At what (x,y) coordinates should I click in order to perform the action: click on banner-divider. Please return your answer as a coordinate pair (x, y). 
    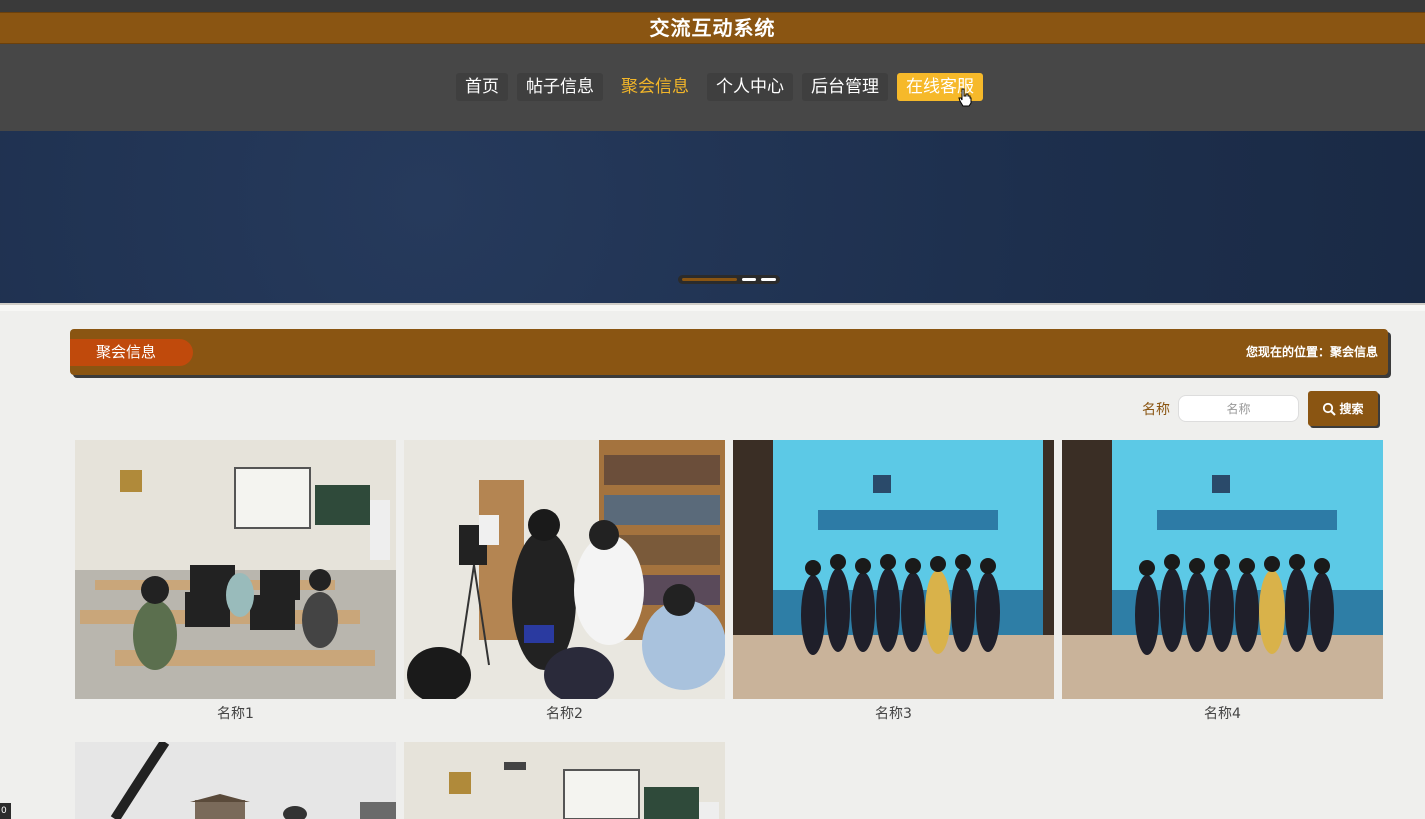
    Looking at the image, I should click on (712, 307).